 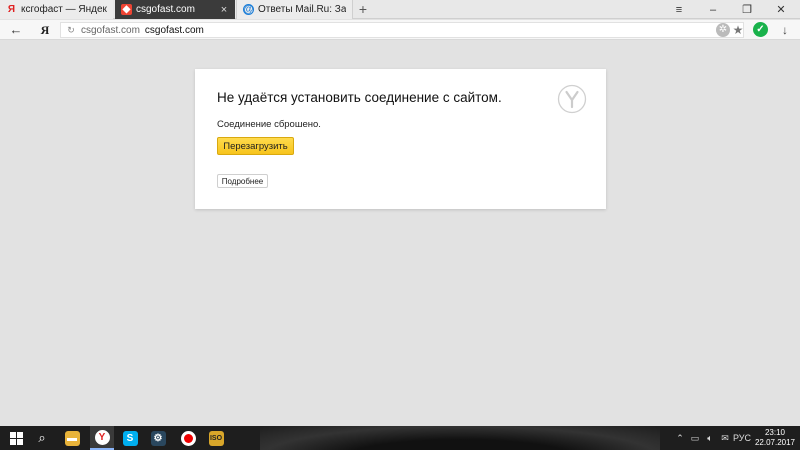 What do you see at coordinates (723, 30) in the screenshot?
I see `protect-icon: ✲` at bounding box center [723, 30].